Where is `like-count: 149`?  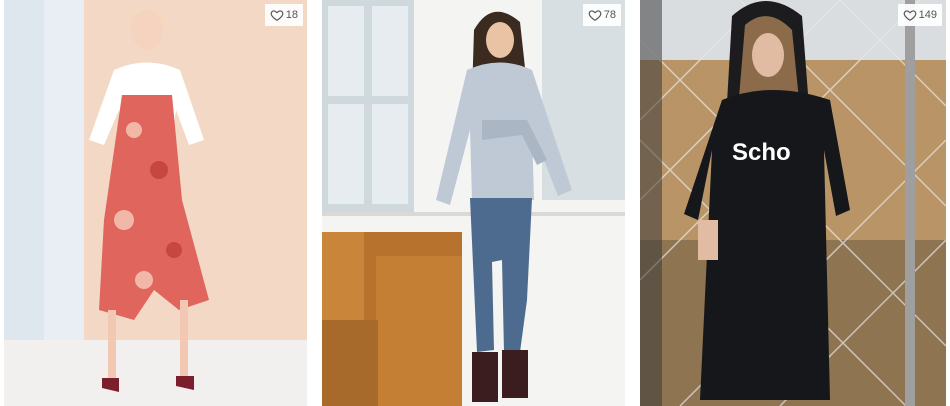
like-count: 149 is located at coordinates (927, 14).